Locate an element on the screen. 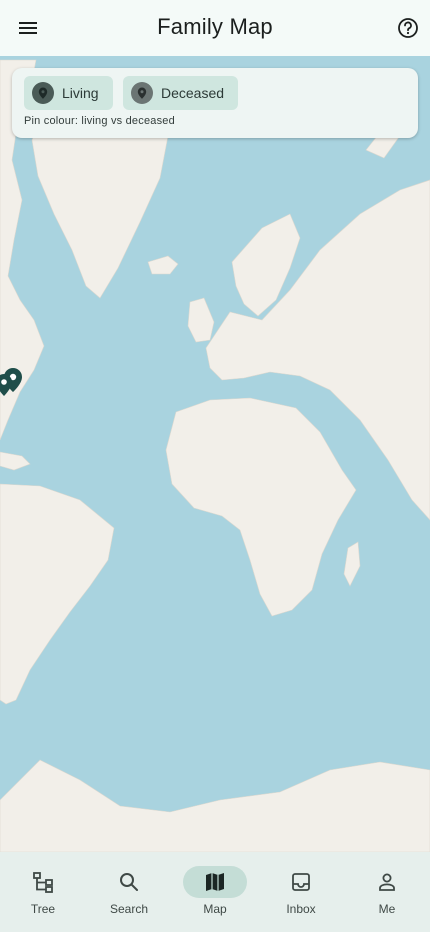 The image size is (430, 932). chip-deceased-label: Deceased is located at coordinates (193, 93).